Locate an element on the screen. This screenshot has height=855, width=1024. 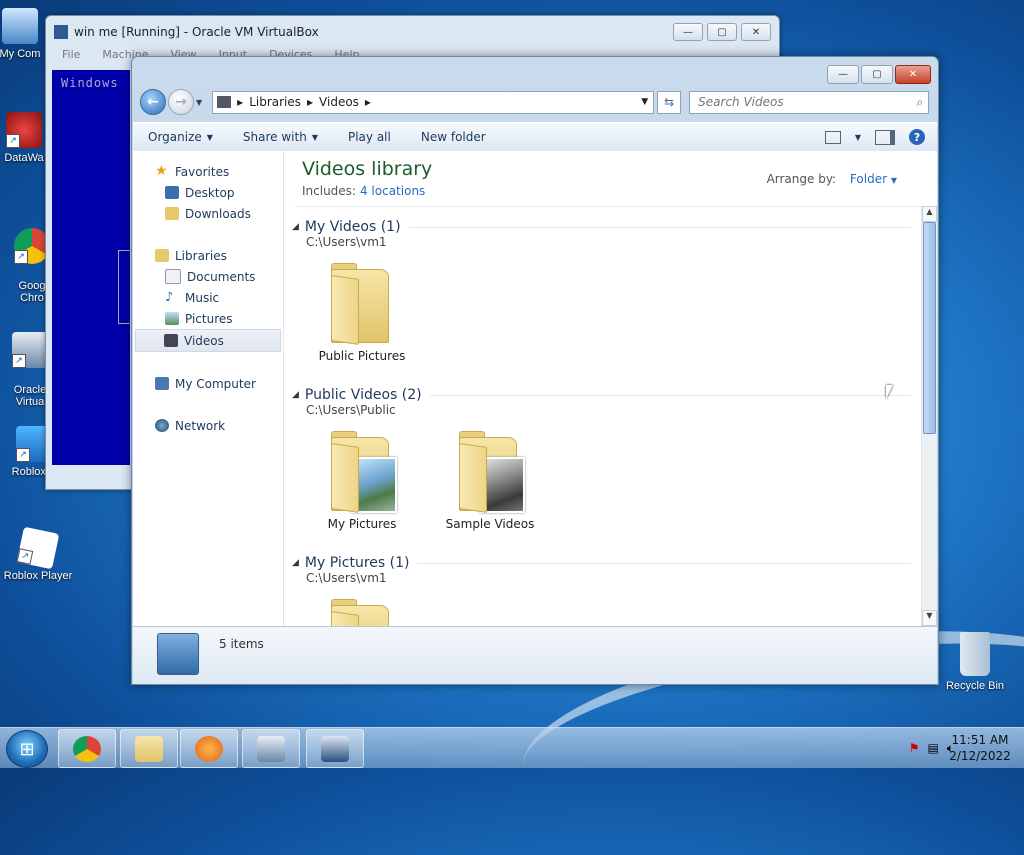
folder-item: Sample Videos is located at coordinates (490, 481).